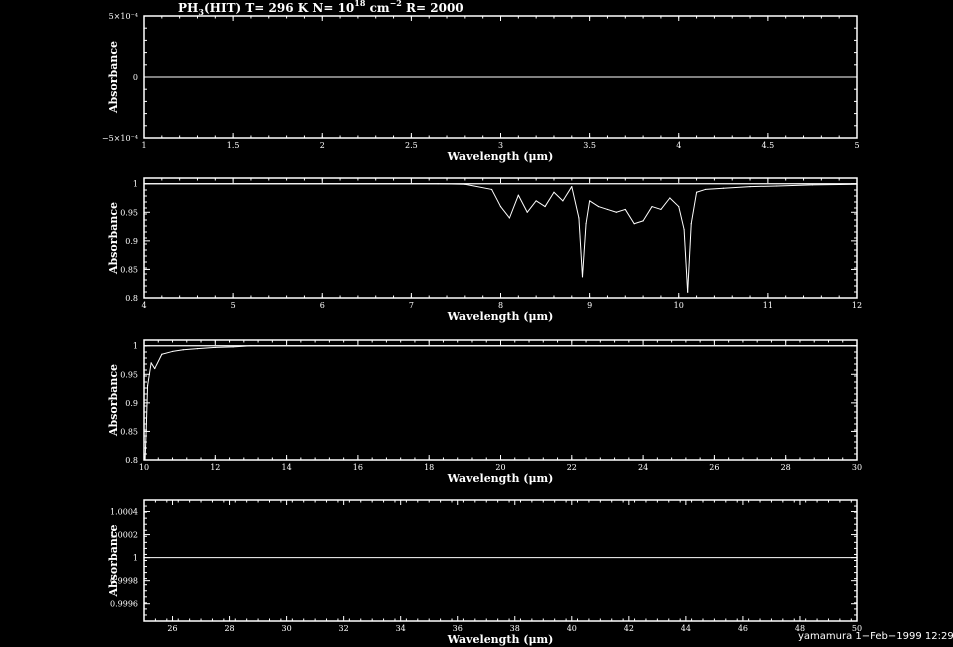 This screenshot has height=647, width=953. Describe the element at coordinates (143, 145) in the screenshot. I see `x-tick-label: 1` at that location.